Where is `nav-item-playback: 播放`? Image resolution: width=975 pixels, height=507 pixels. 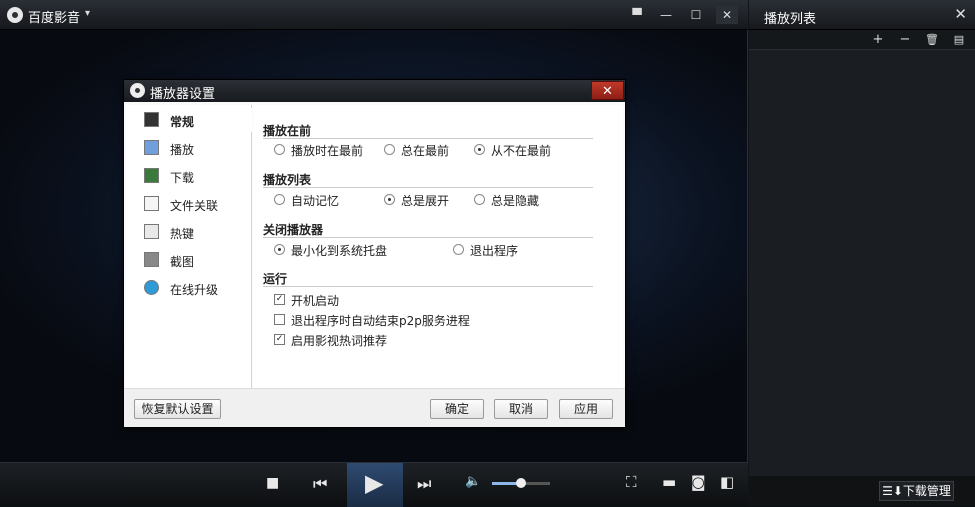 nav-item-playback: 播放 is located at coordinates (189, 148).